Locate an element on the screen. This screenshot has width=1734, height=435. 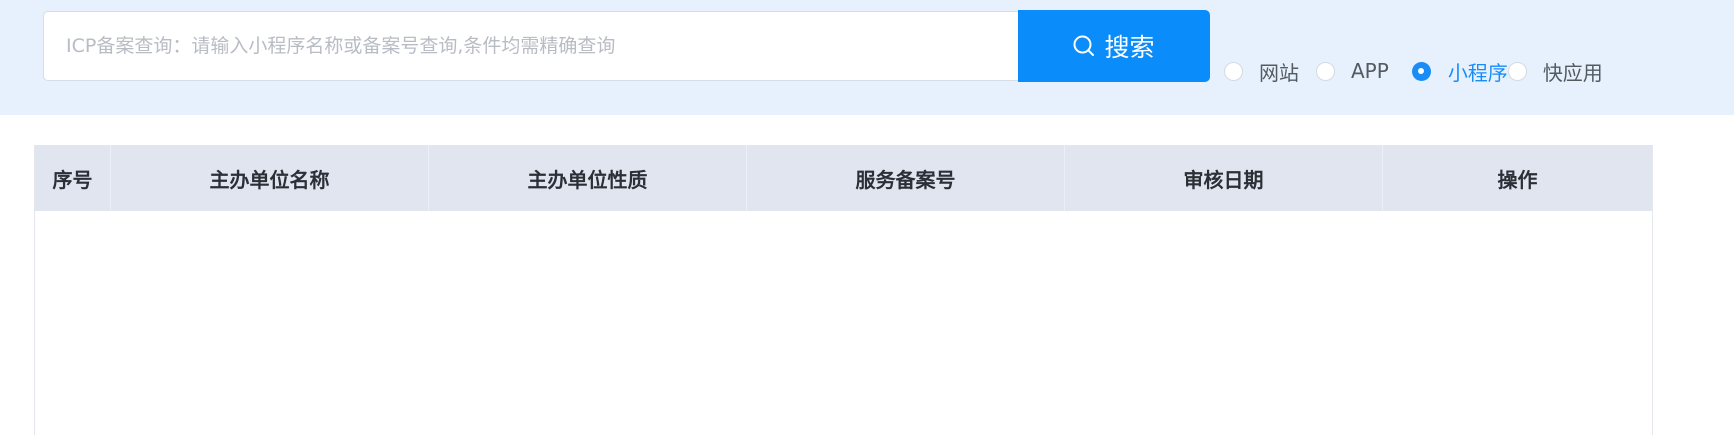
radio-button-checked is located at coordinates (1421, 71).